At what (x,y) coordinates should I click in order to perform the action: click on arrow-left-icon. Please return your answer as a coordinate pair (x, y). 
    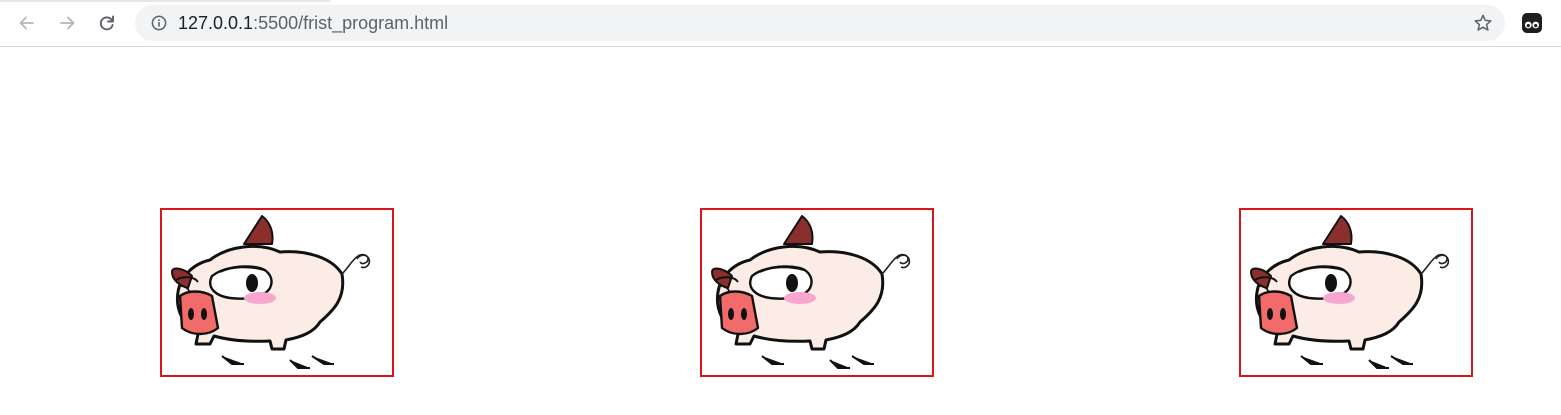
    Looking at the image, I should click on (26, 23).